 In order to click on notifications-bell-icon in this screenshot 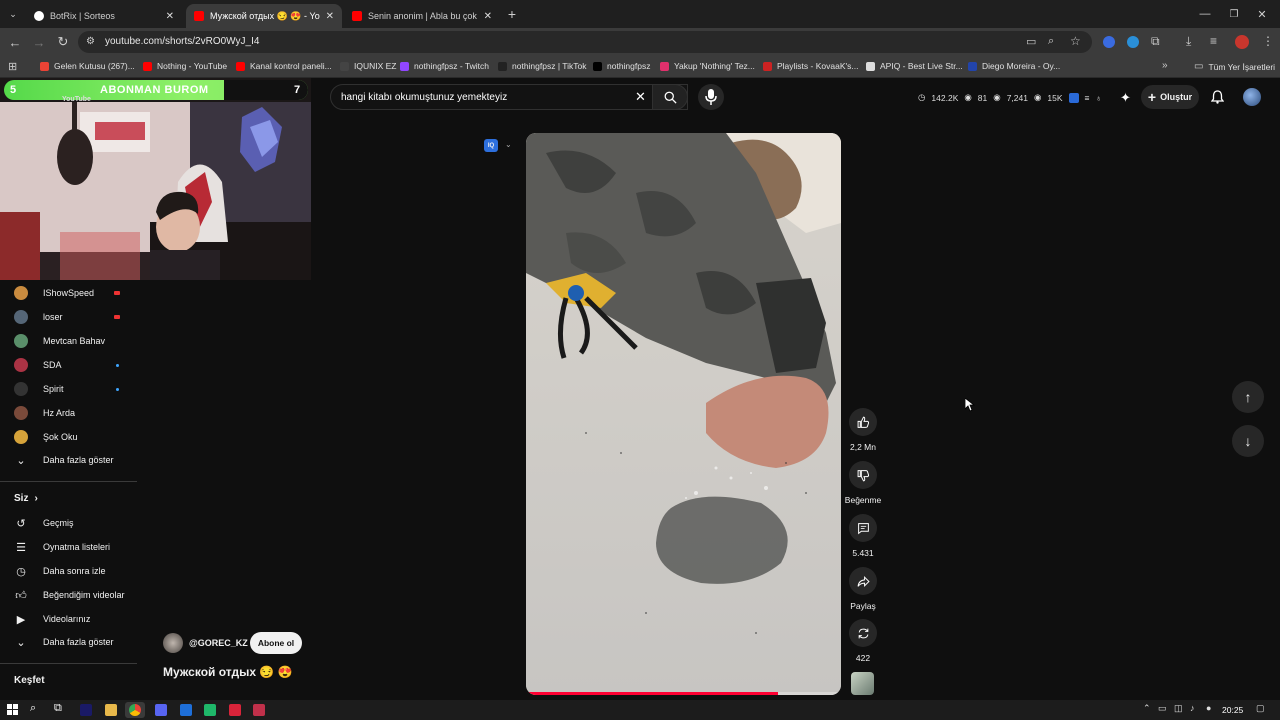, I will do `click(1217, 97)`.